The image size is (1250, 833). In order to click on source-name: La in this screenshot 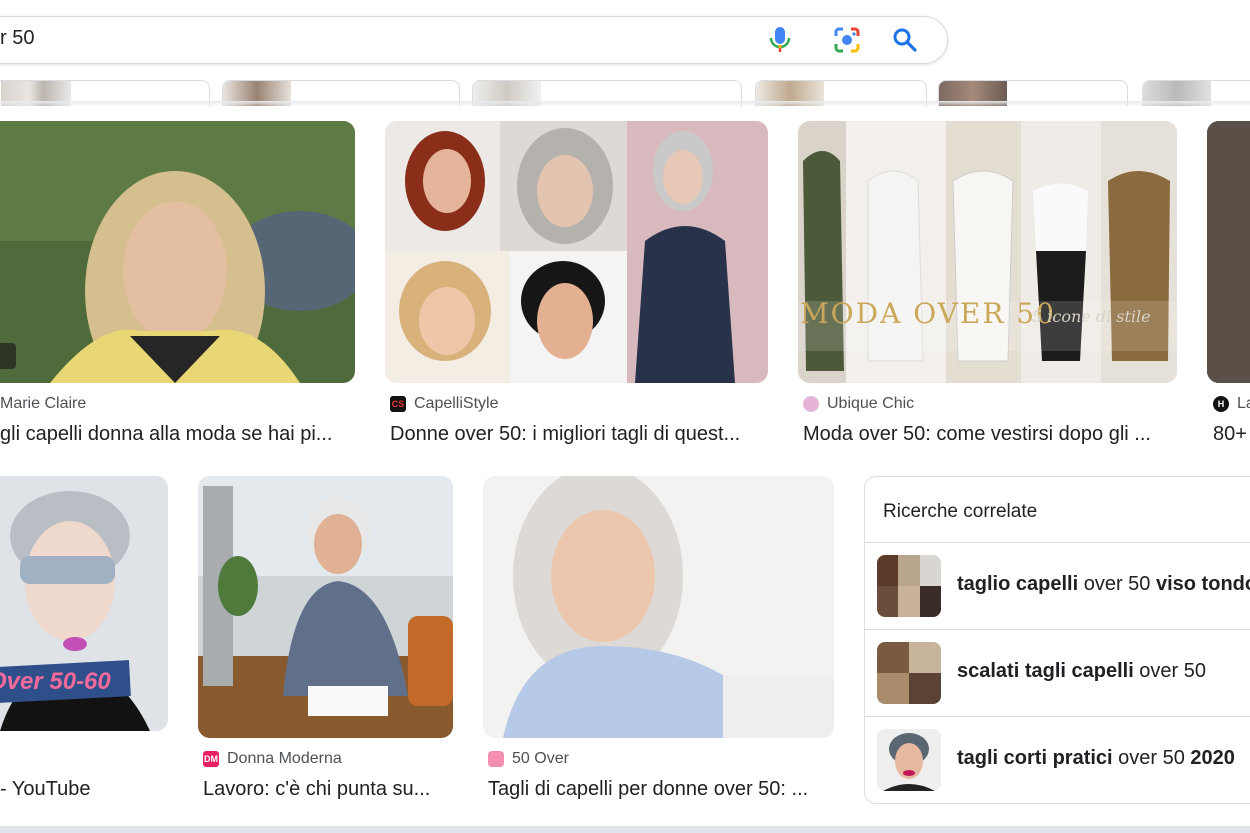, I will do `click(1243, 403)`.